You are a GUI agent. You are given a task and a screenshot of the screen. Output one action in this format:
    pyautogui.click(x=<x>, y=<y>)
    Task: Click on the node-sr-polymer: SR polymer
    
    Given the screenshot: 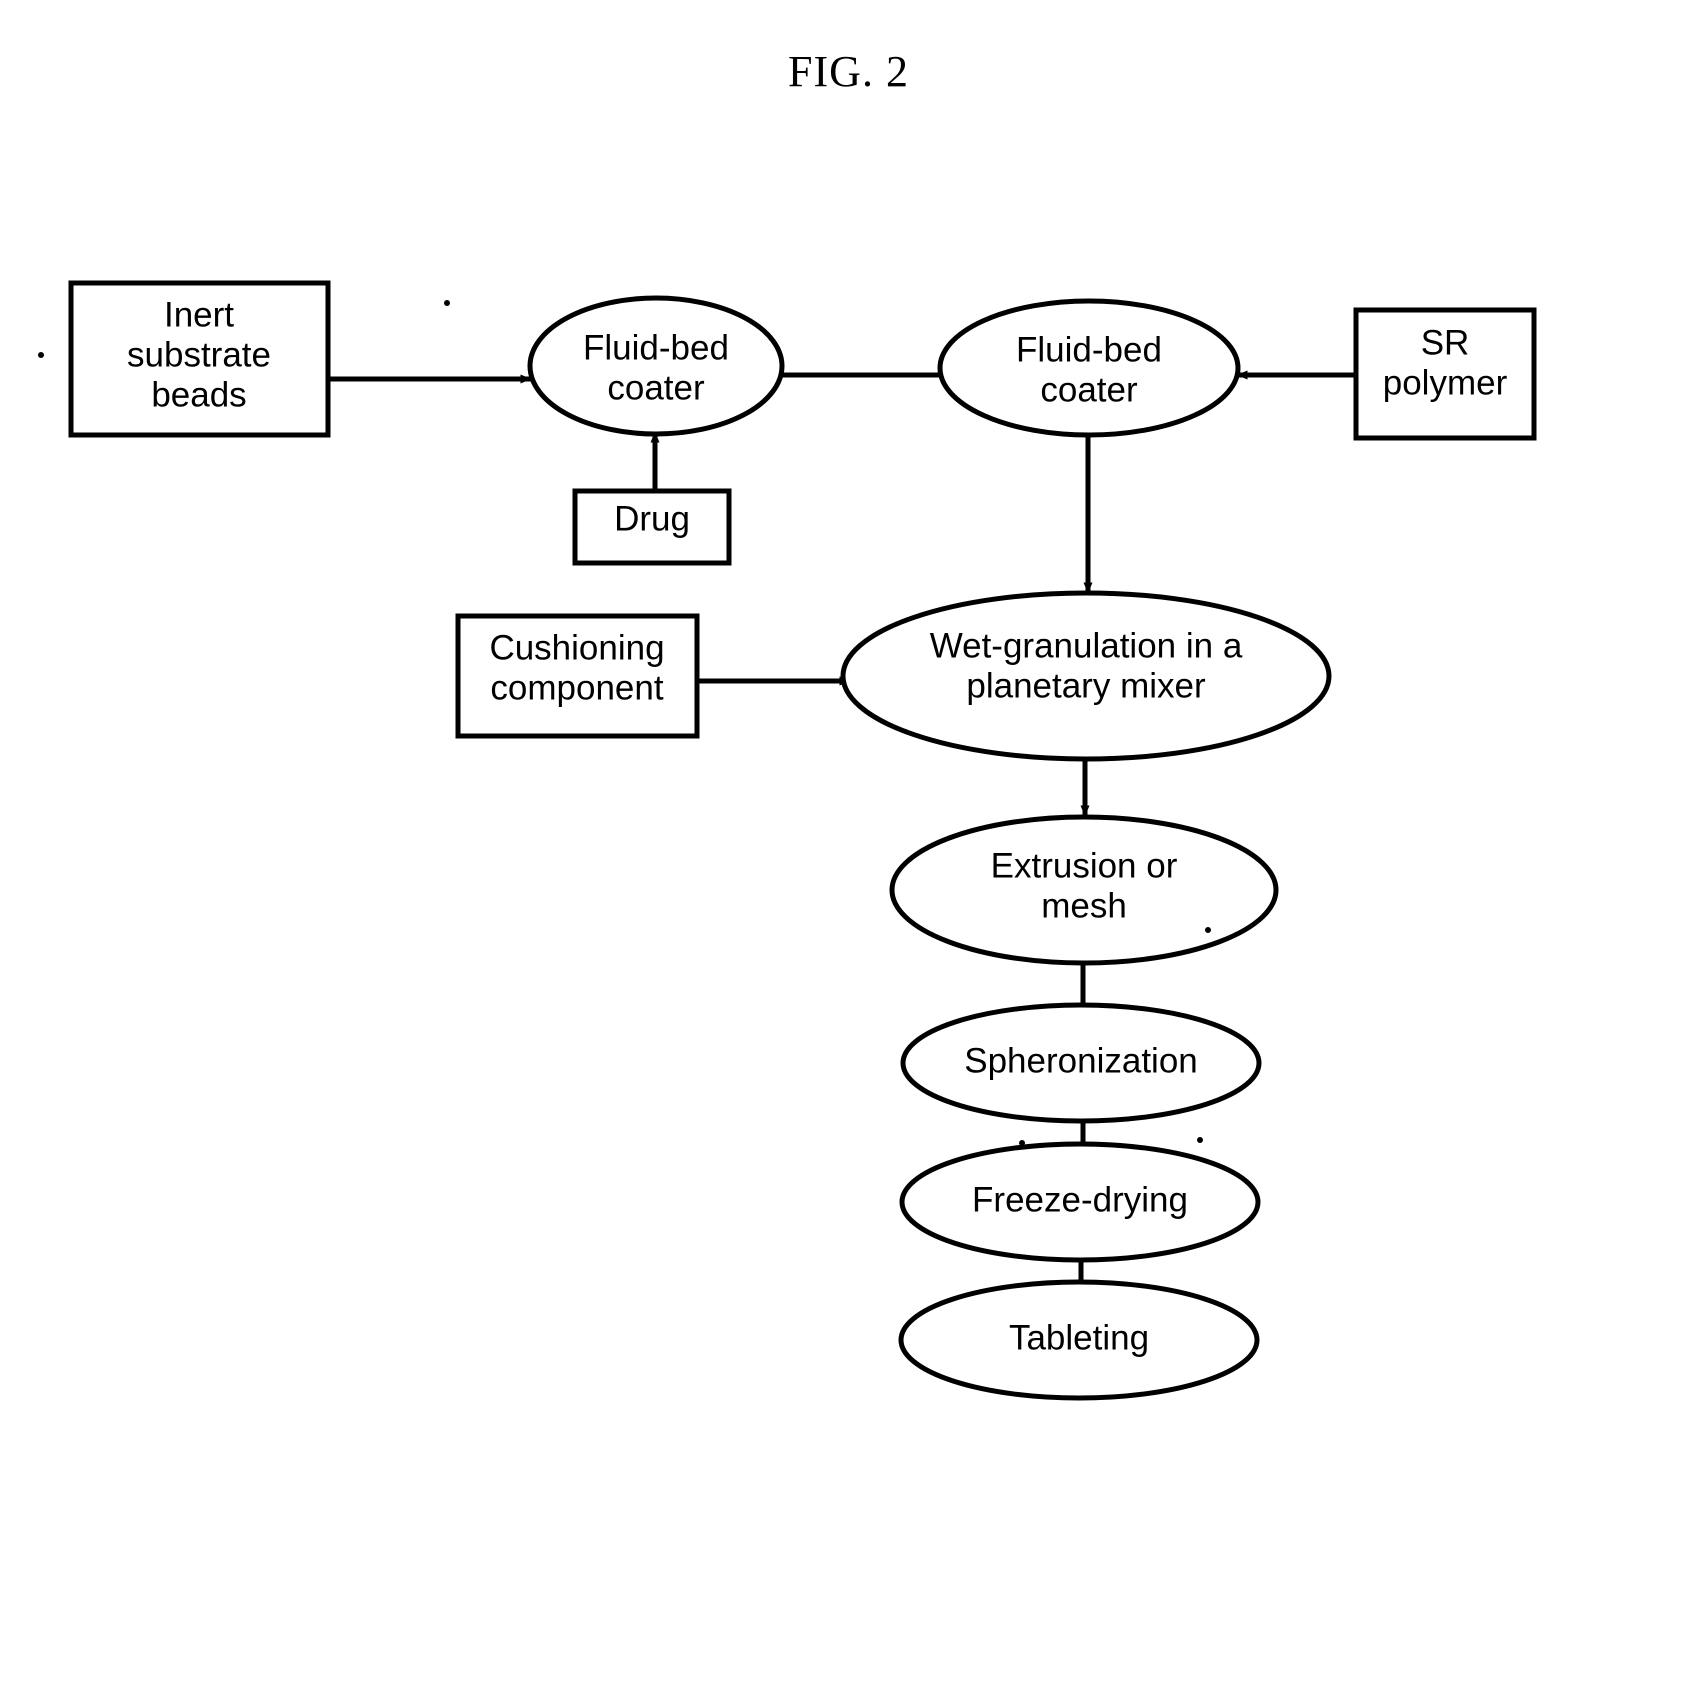 What is the action you would take?
    pyautogui.click(x=1445, y=374)
    